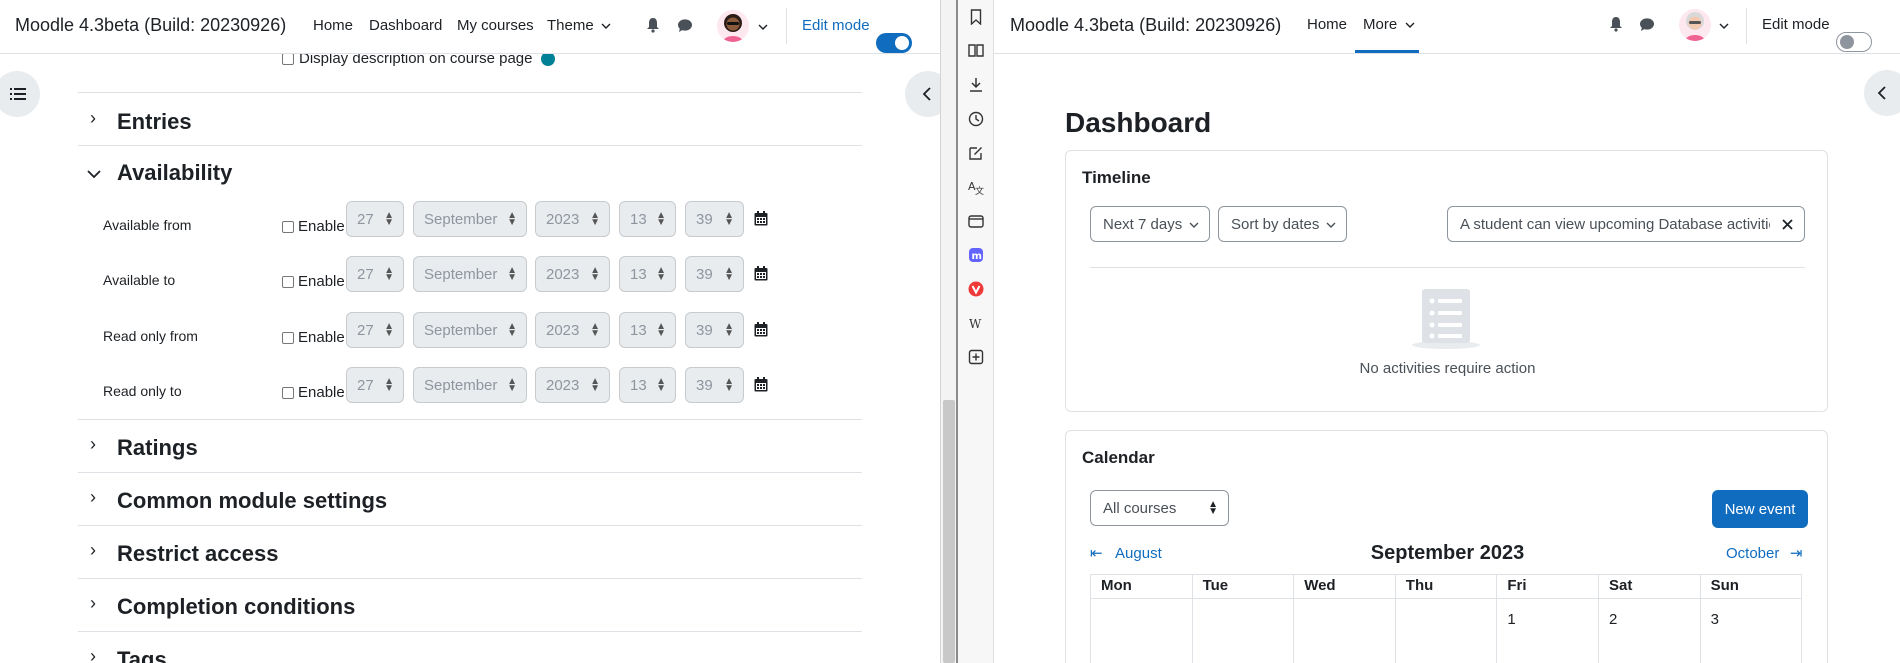 The image size is (1900, 663). I want to click on wikipedia-icon: W, so click(976, 323).